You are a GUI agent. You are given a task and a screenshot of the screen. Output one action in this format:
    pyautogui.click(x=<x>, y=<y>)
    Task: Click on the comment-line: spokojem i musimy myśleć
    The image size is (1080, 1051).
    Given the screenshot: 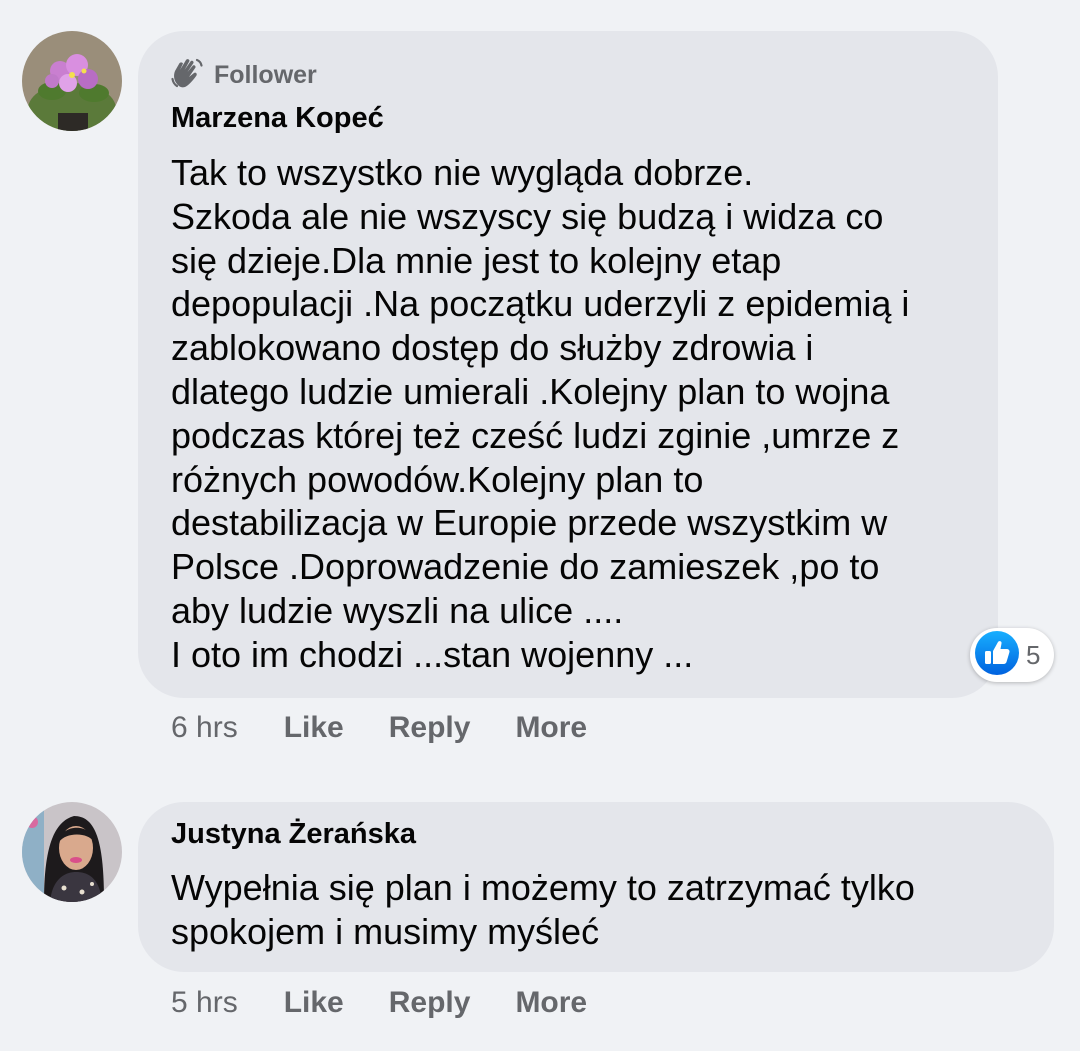 What is the action you would take?
    pyautogui.click(x=385, y=931)
    